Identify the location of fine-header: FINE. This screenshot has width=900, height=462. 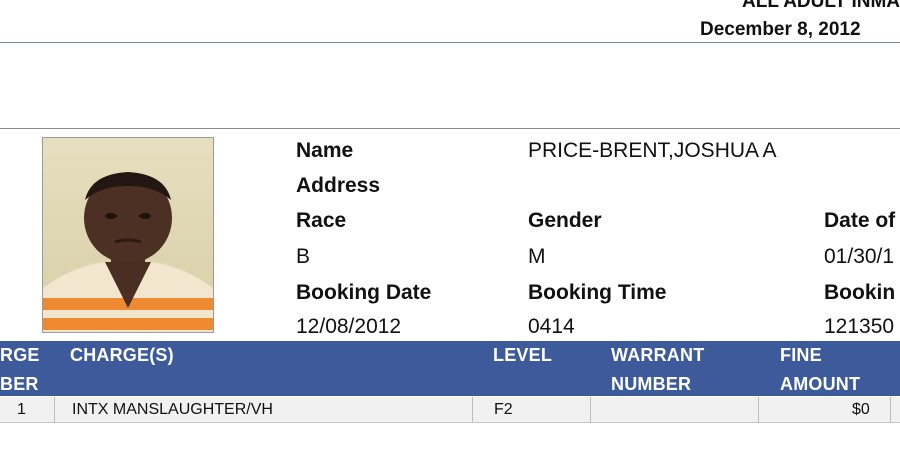
(801, 355).